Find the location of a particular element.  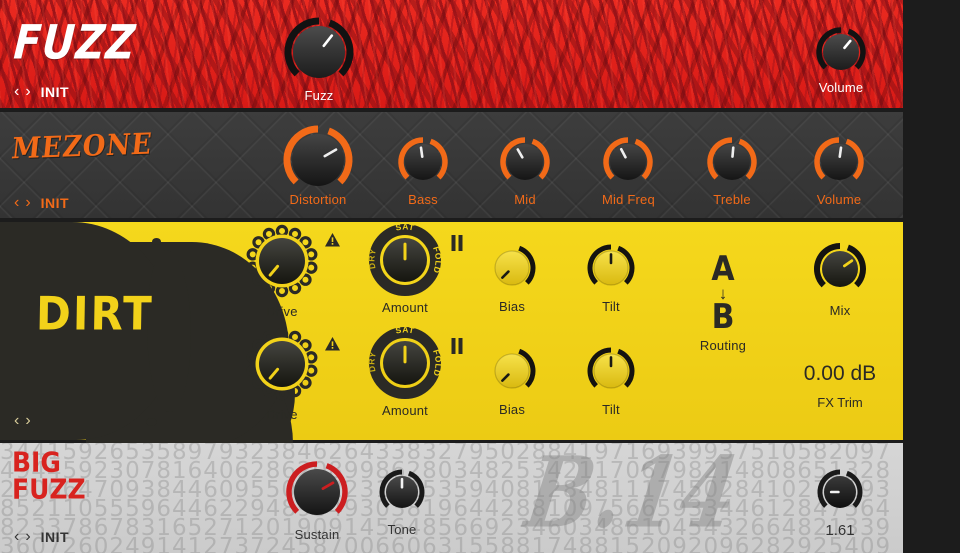

knob-fuzz-fuzz: Fuzz is located at coordinates (319, 60).